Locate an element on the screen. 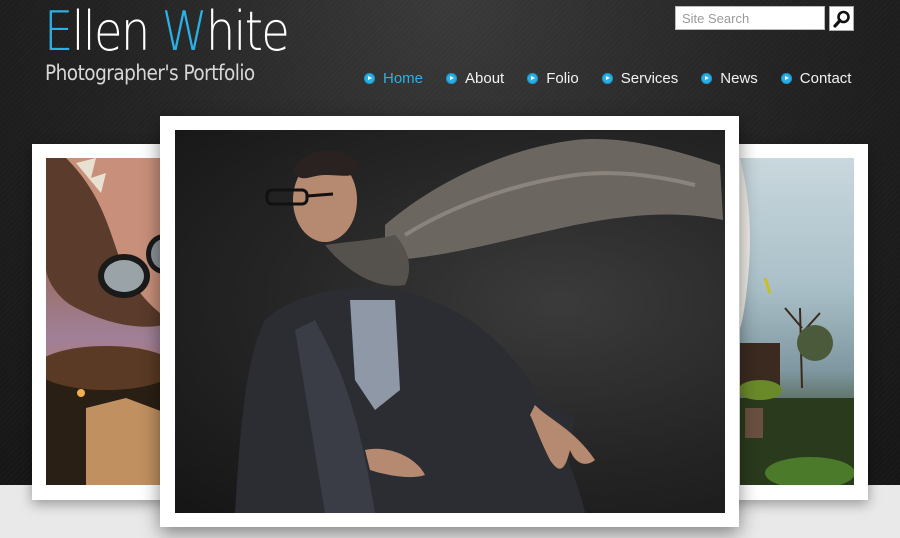  logo-title-part2: hite is located at coordinates (247, 31).